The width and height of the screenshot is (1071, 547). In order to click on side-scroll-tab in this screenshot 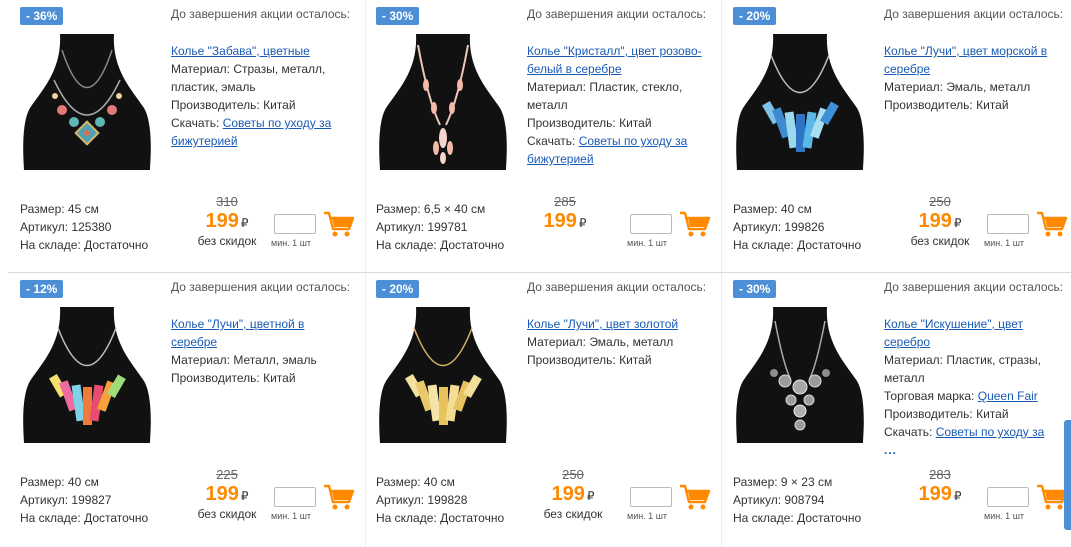, I will do `click(1067, 475)`.